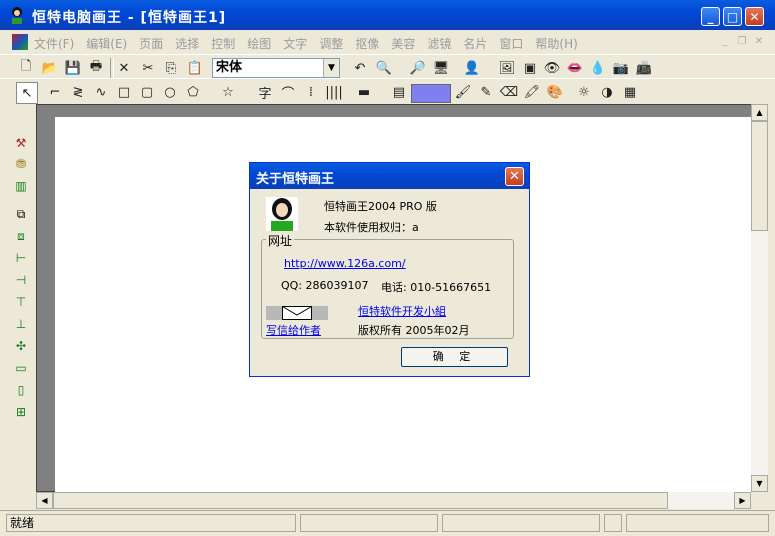 Image resolution: width=775 pixels, height=536 pixels. Describe the element at coordinates (454, 357) in the screenshot. I see `ok-button: 确 定` at that location.